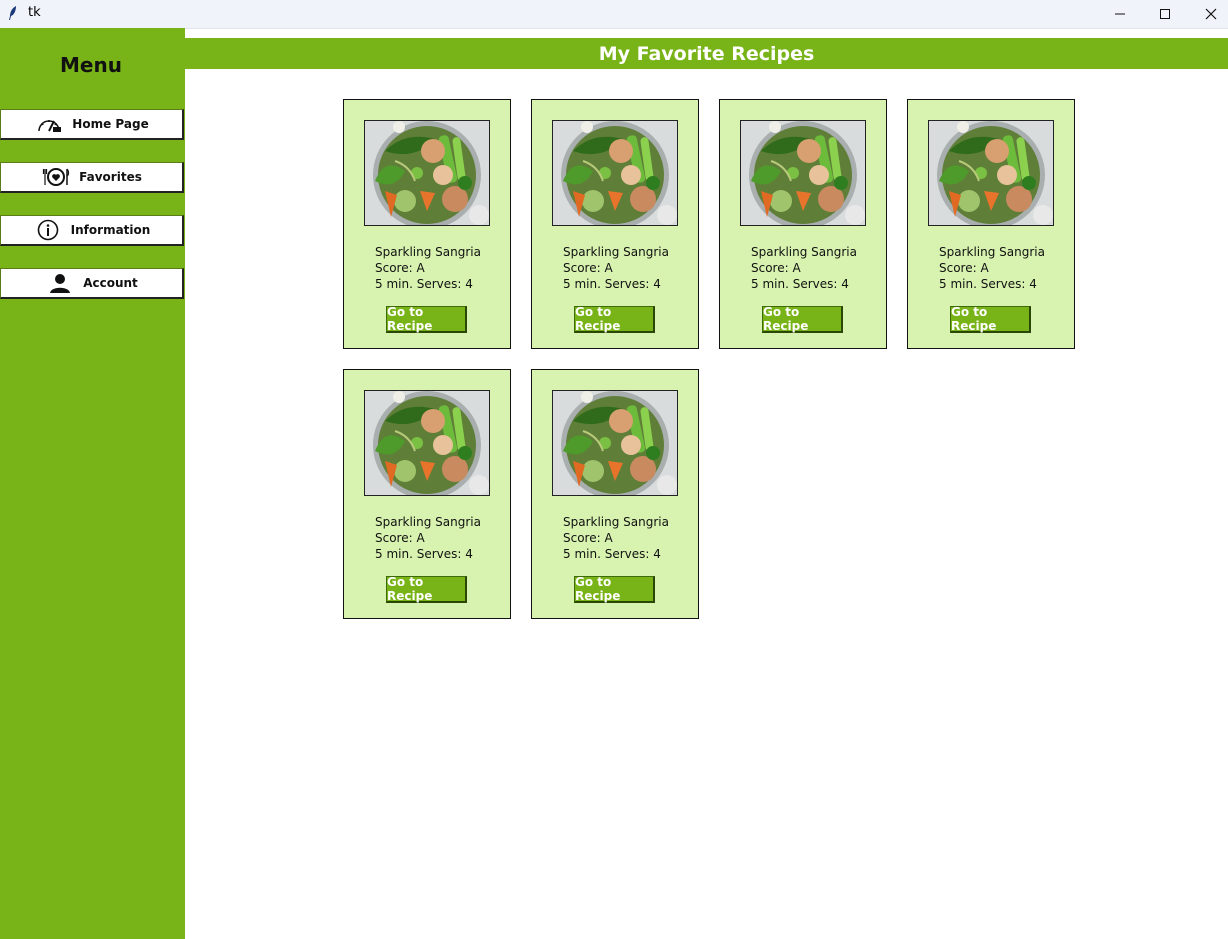  What do you see at coordinates (12, 13) in the screenshot?
I see `feather-icon` at bounding box center [12, 13].